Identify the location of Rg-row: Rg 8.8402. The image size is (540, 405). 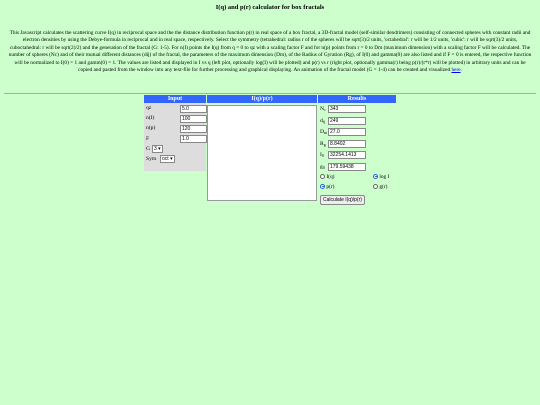
(357, 144).